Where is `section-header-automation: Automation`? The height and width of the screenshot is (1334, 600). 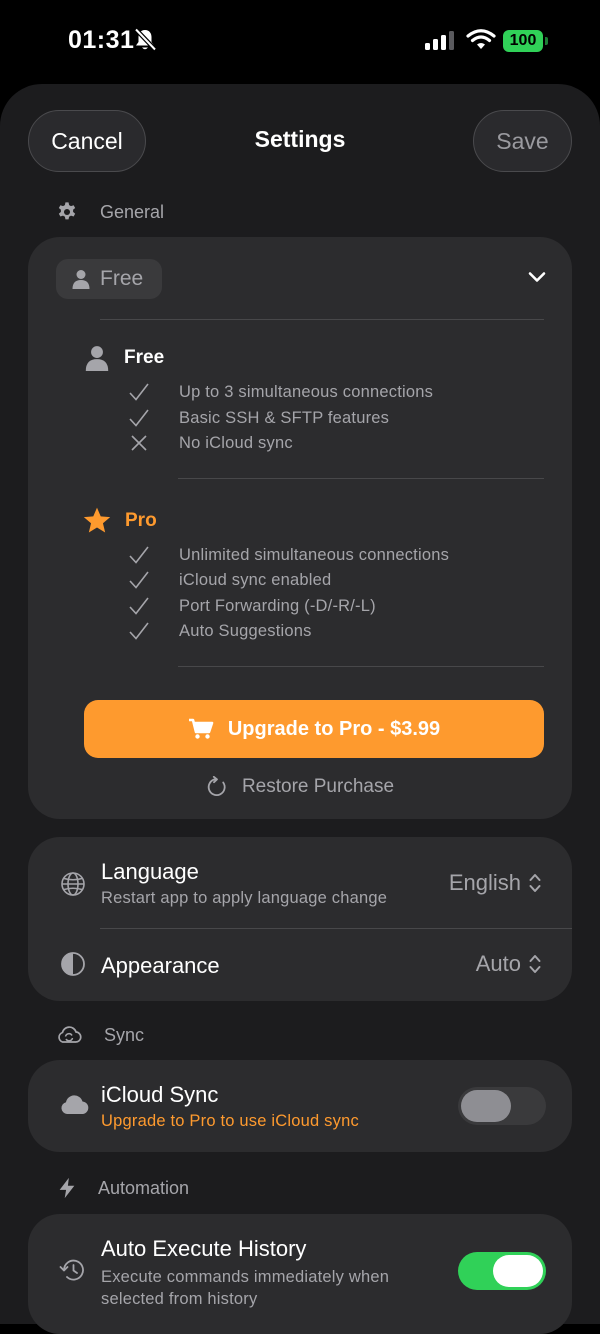
section-header-automation: Automation is located at coordinates (122, 1188).